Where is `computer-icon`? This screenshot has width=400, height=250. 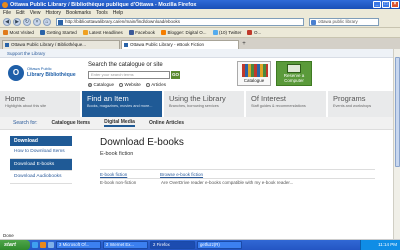 computer-icon is located at coordinates (294, 68).